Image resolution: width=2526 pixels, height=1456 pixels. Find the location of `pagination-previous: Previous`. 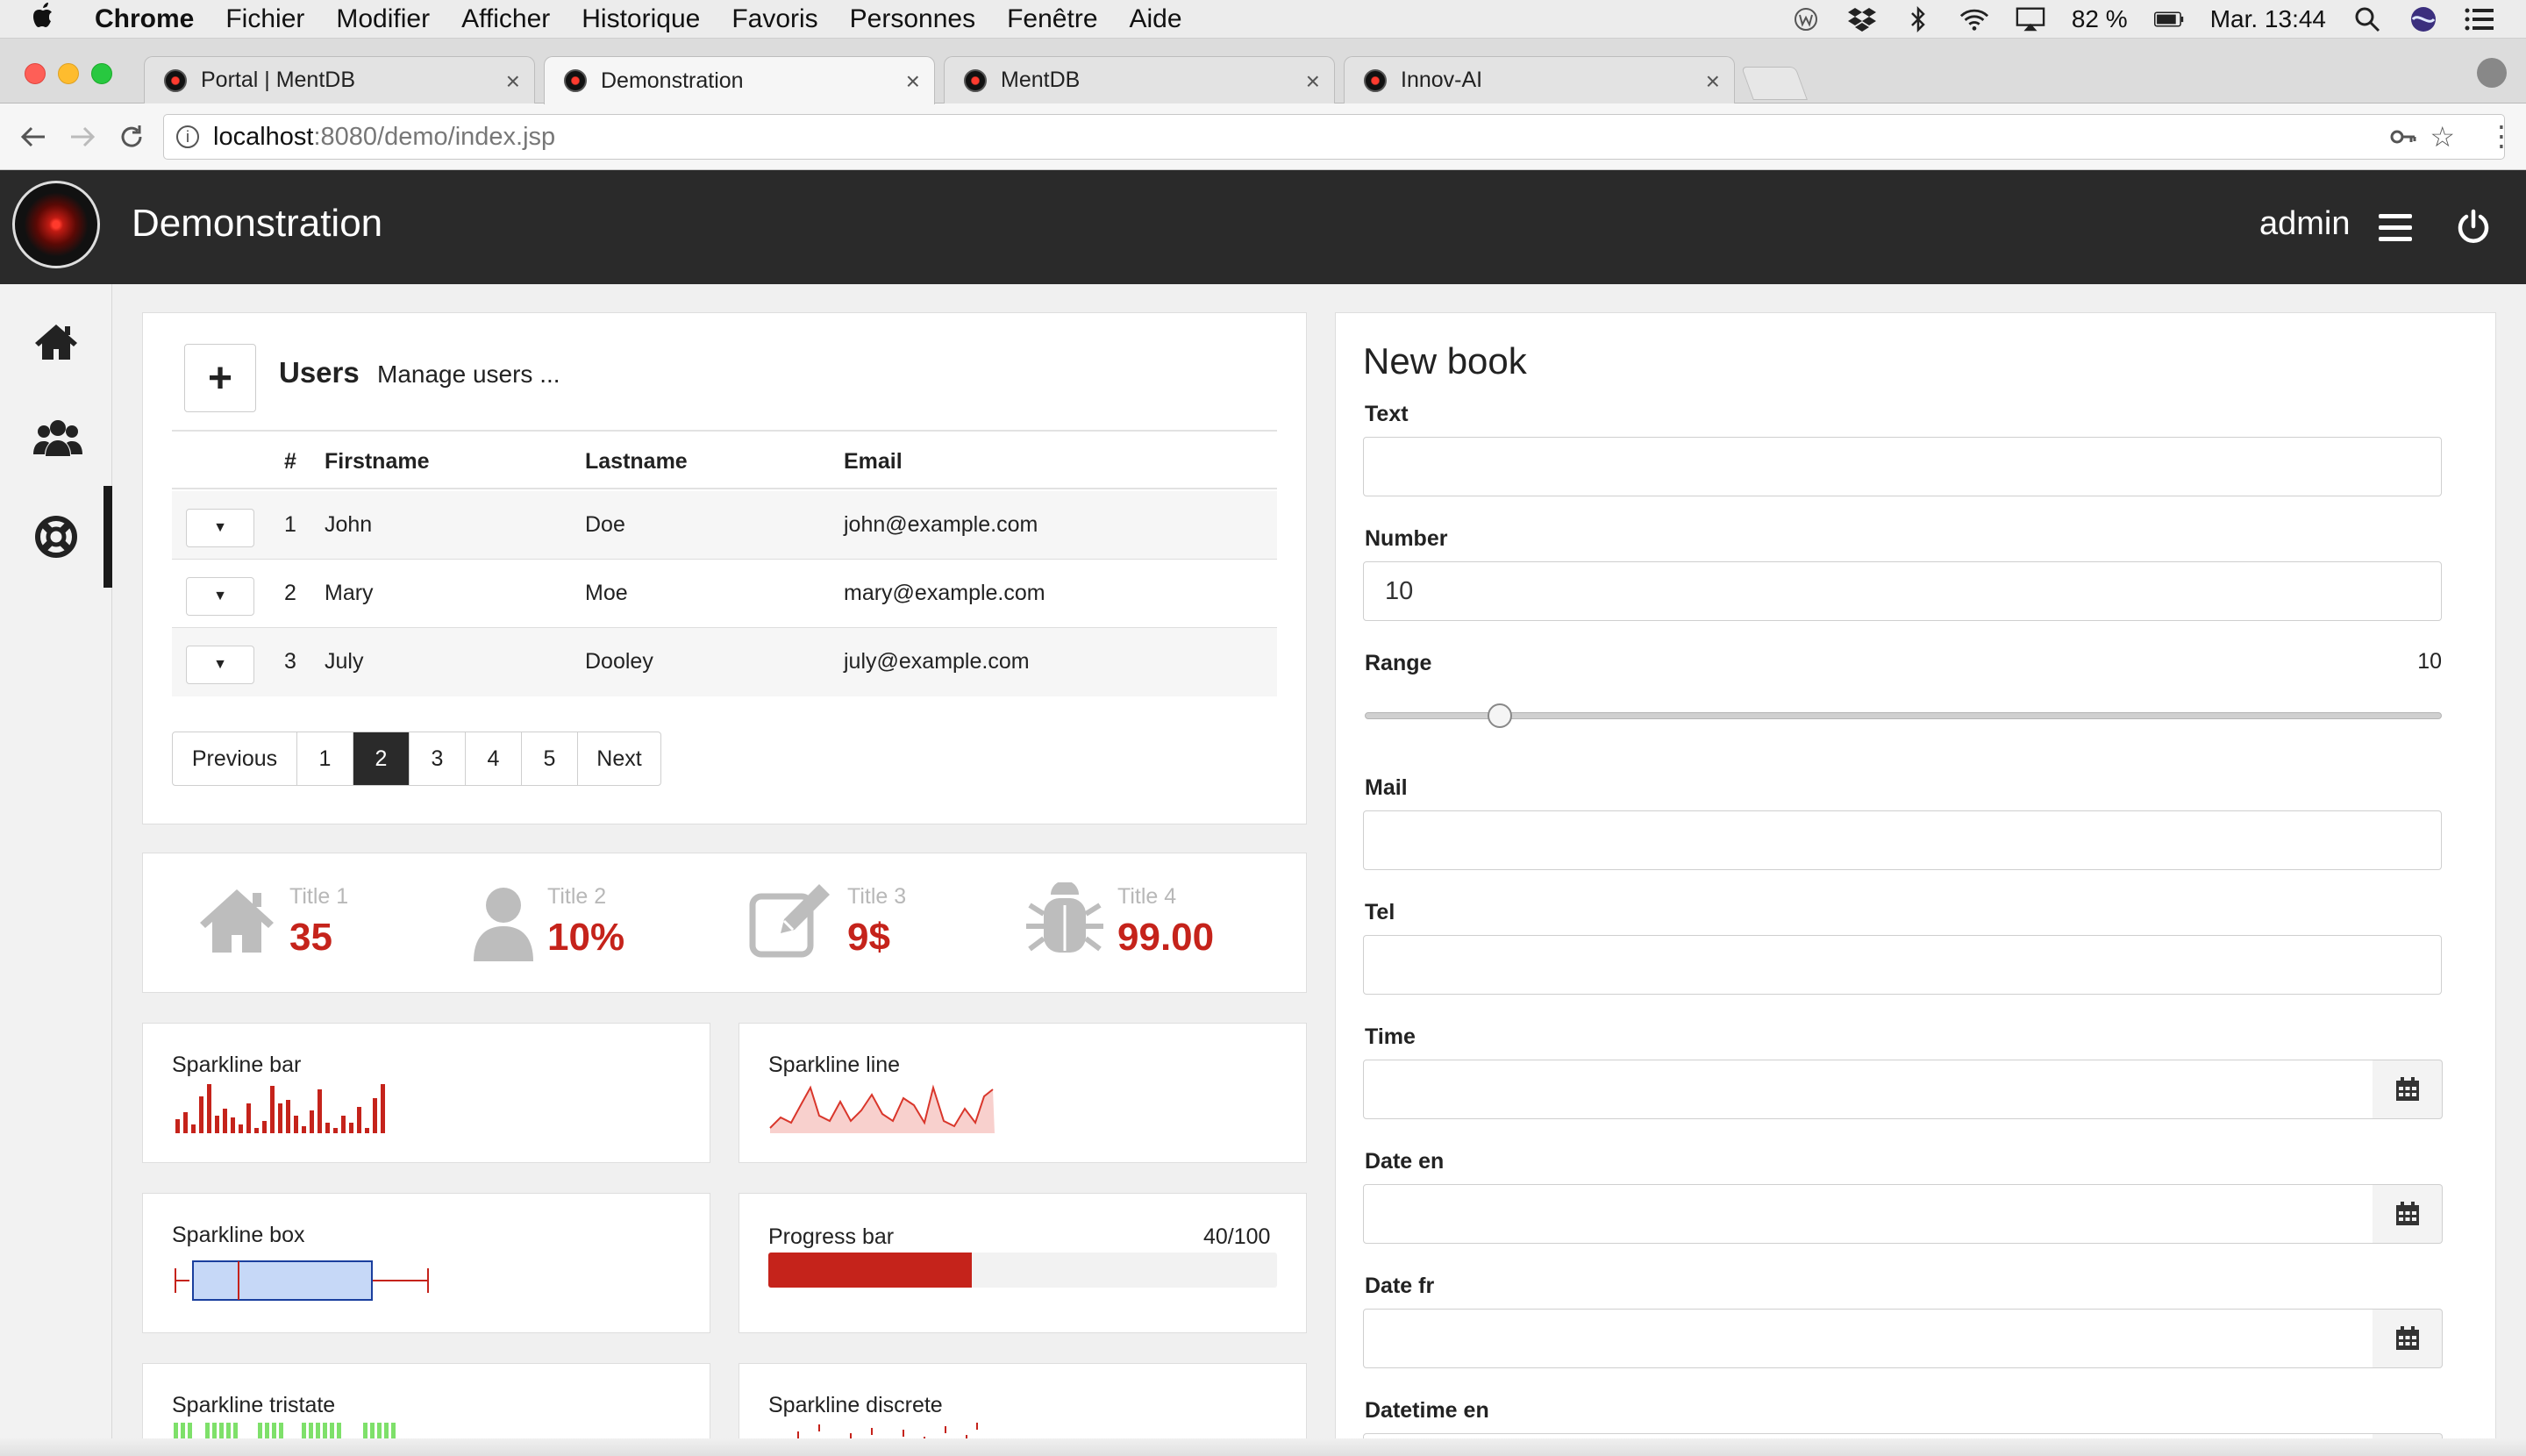

pagination-previous: Previous is located at coordinates (235, 758).